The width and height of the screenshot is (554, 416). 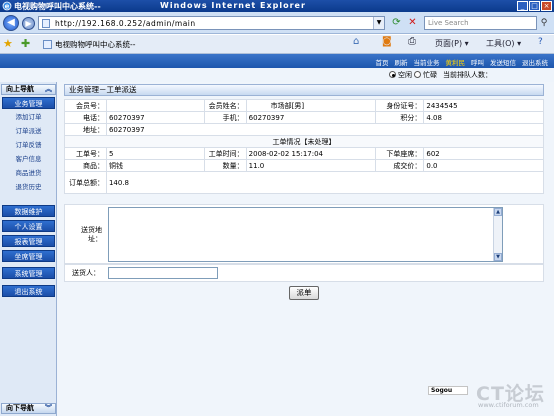 I want to click on page-menu: 页面(P) ▾, so click(x=452, y=43).